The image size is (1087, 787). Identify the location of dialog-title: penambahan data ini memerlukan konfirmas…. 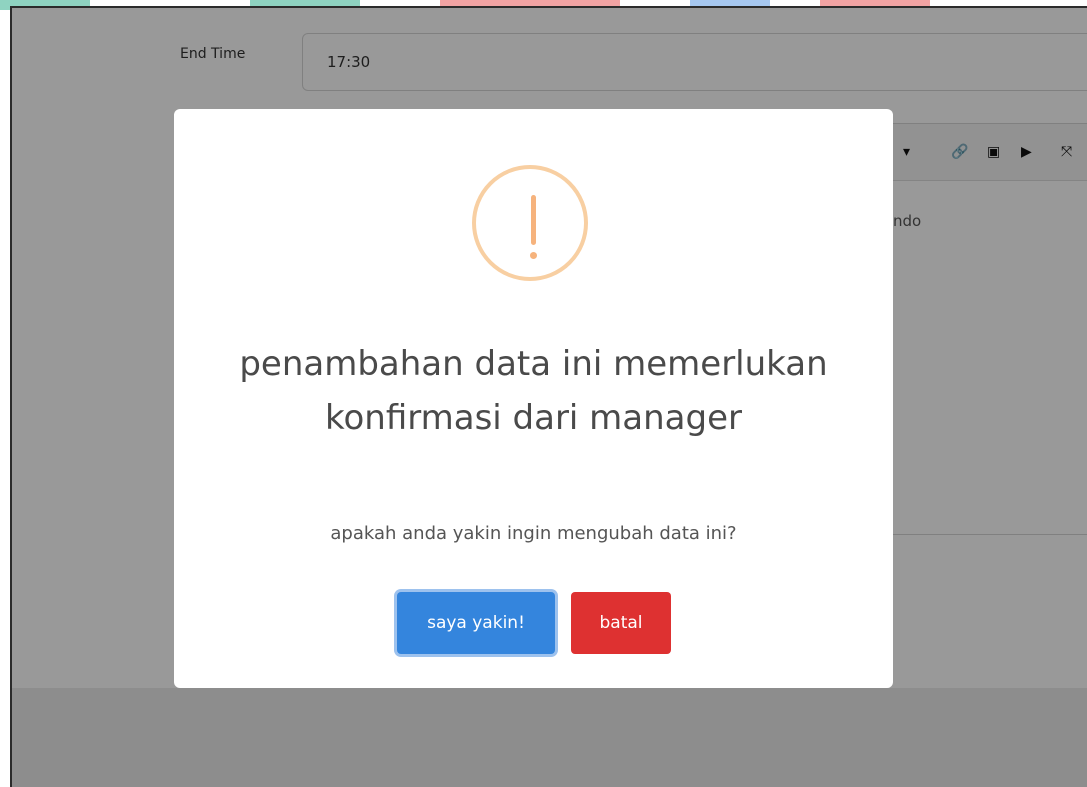
(533, 391).